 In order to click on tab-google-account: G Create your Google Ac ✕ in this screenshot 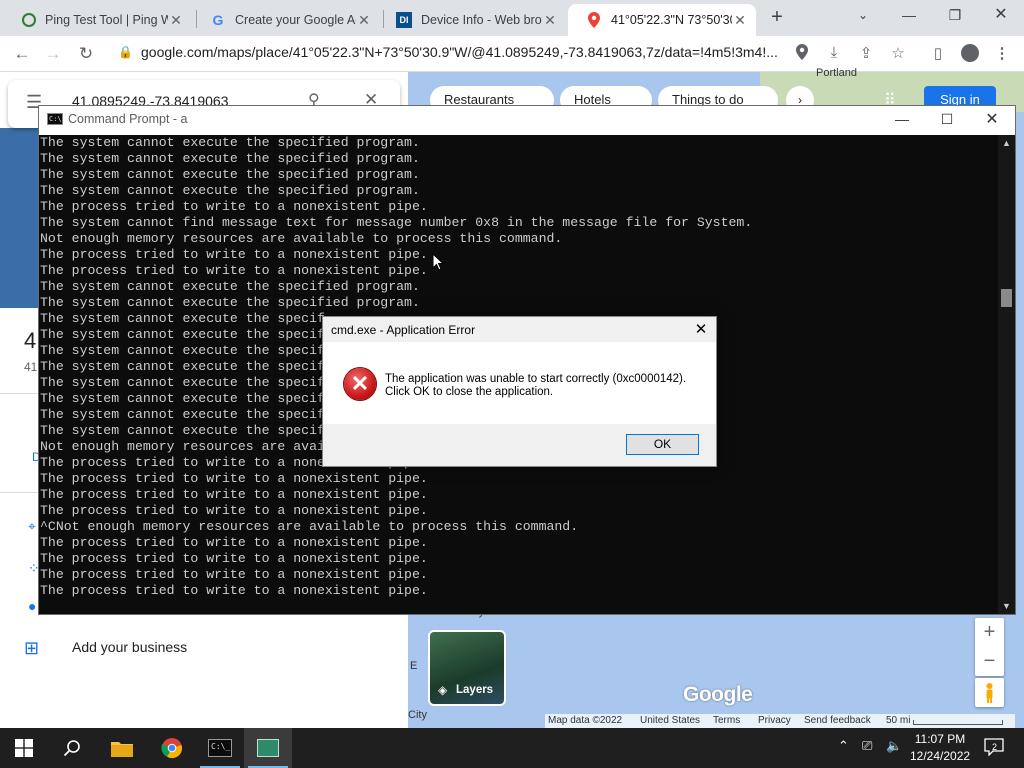, I will do `click(286, 20)`.